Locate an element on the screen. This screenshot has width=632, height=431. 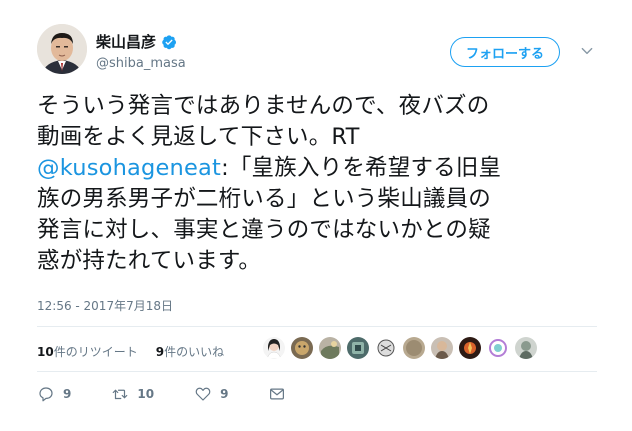
likes-stat: 9件のいいね is located at coordinates (190, 351).